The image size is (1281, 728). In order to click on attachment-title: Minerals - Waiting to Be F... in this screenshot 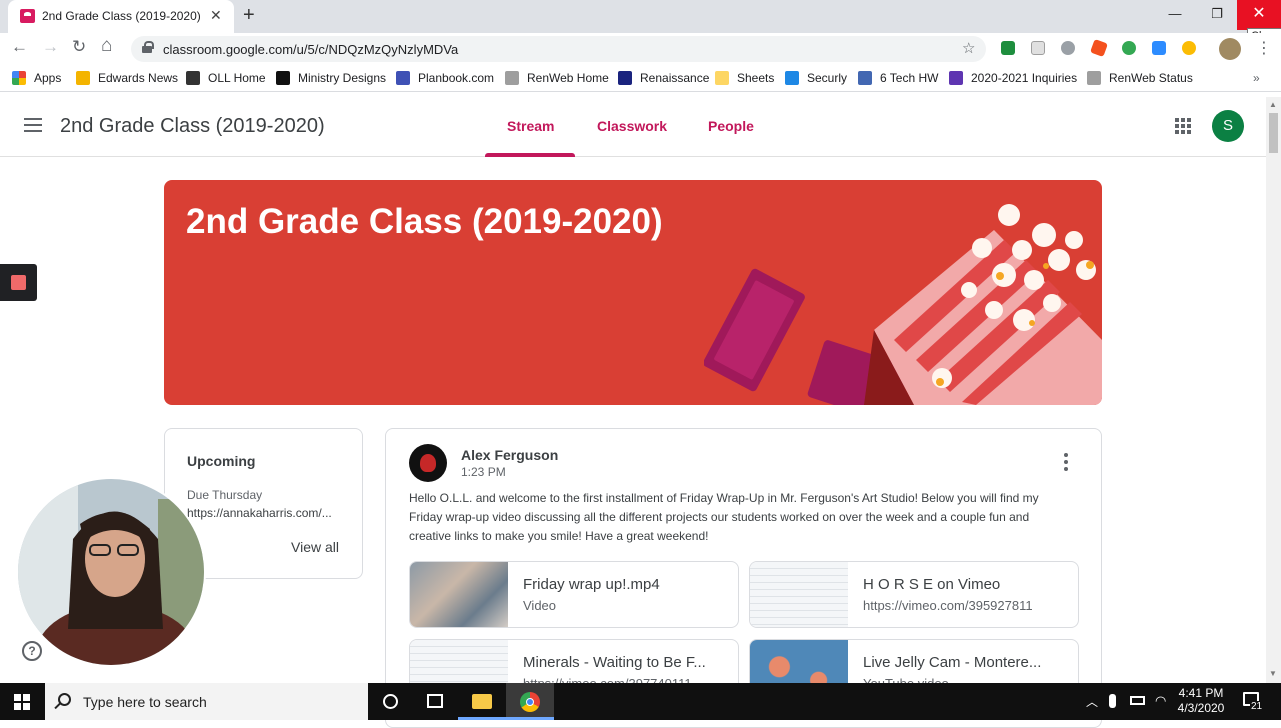, I will do `click(614, 662)`.